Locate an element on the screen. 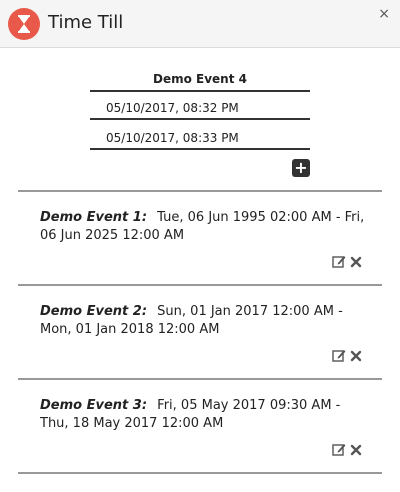  app-title: Time Till is located at coordinates (86, 22).